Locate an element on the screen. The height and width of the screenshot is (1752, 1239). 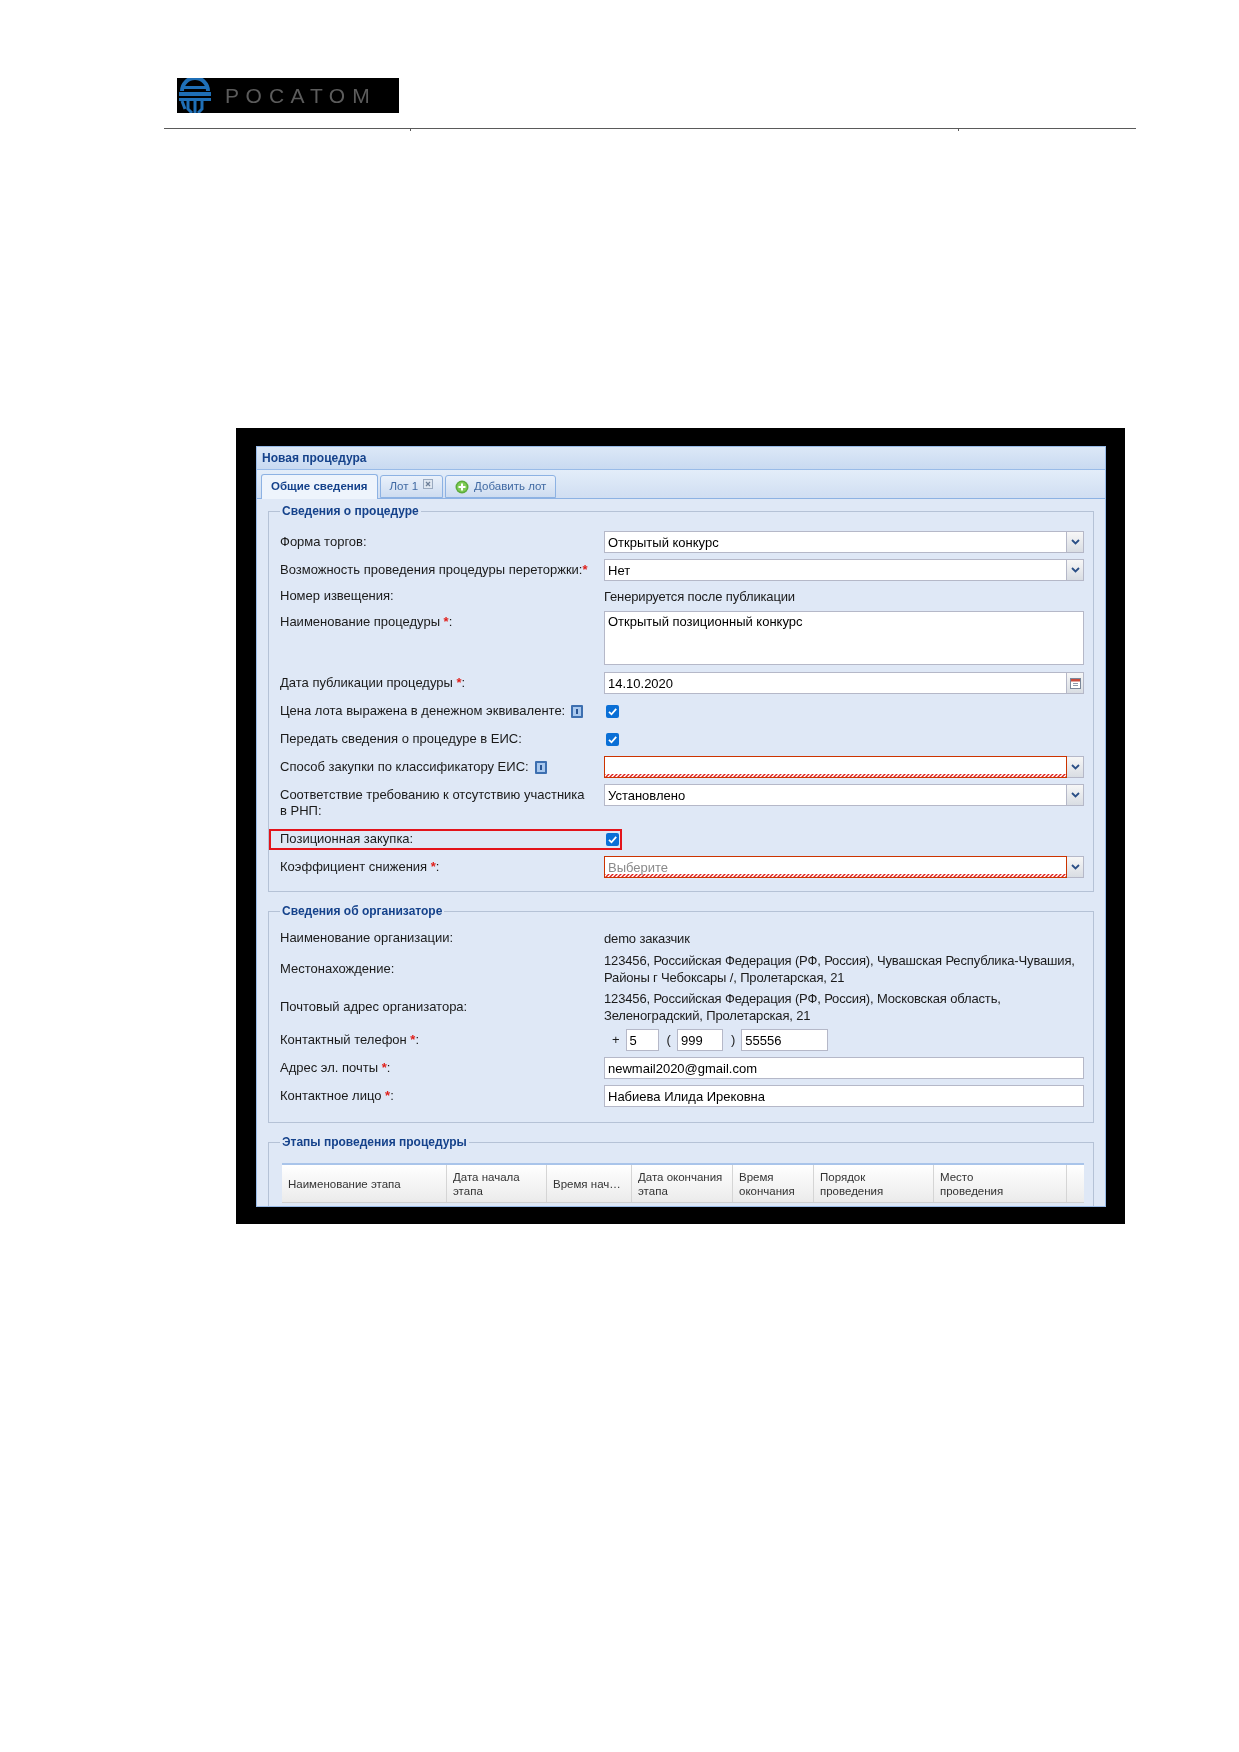
phone-symbol: ) is located at coordinates (733, 1040).